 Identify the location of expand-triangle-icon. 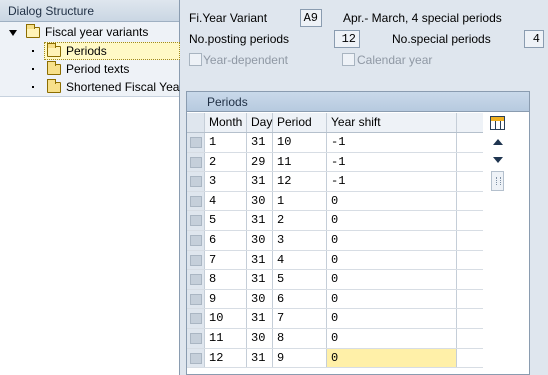
(13, 33).